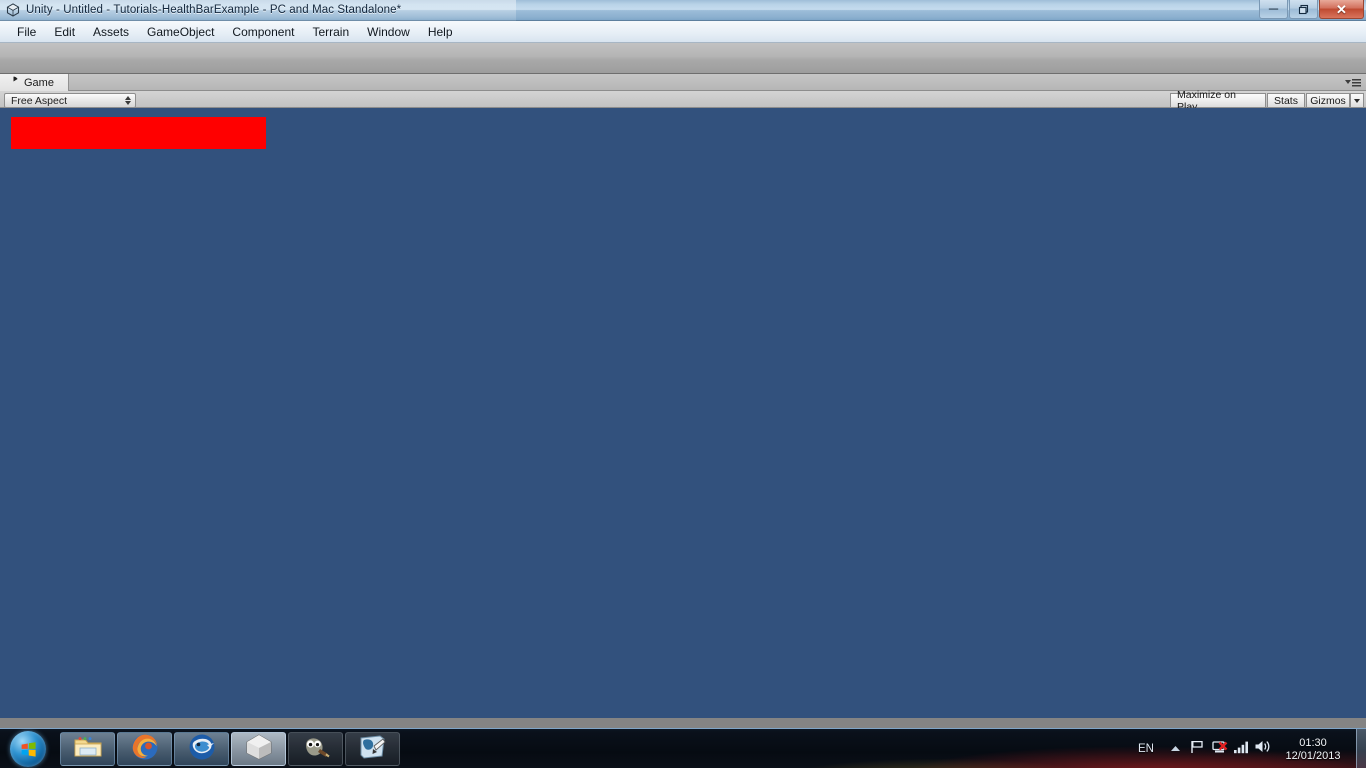 This screenshot has height=768, width=1366. I want to click on close-button: ✕, so click(1341, 9).